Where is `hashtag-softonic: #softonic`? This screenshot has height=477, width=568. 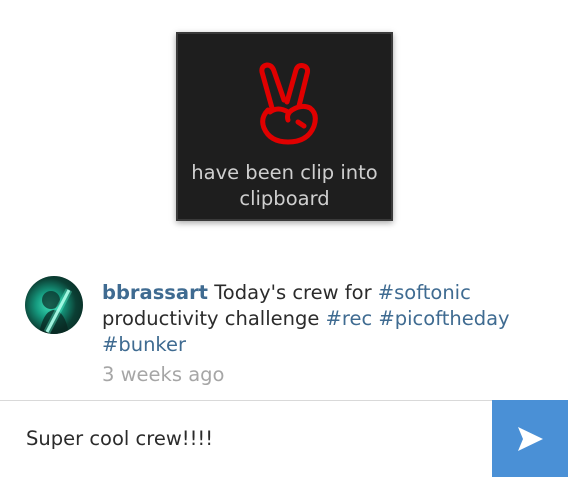 hashtag-softonic: #softonic is located at coordinates (424, 292).